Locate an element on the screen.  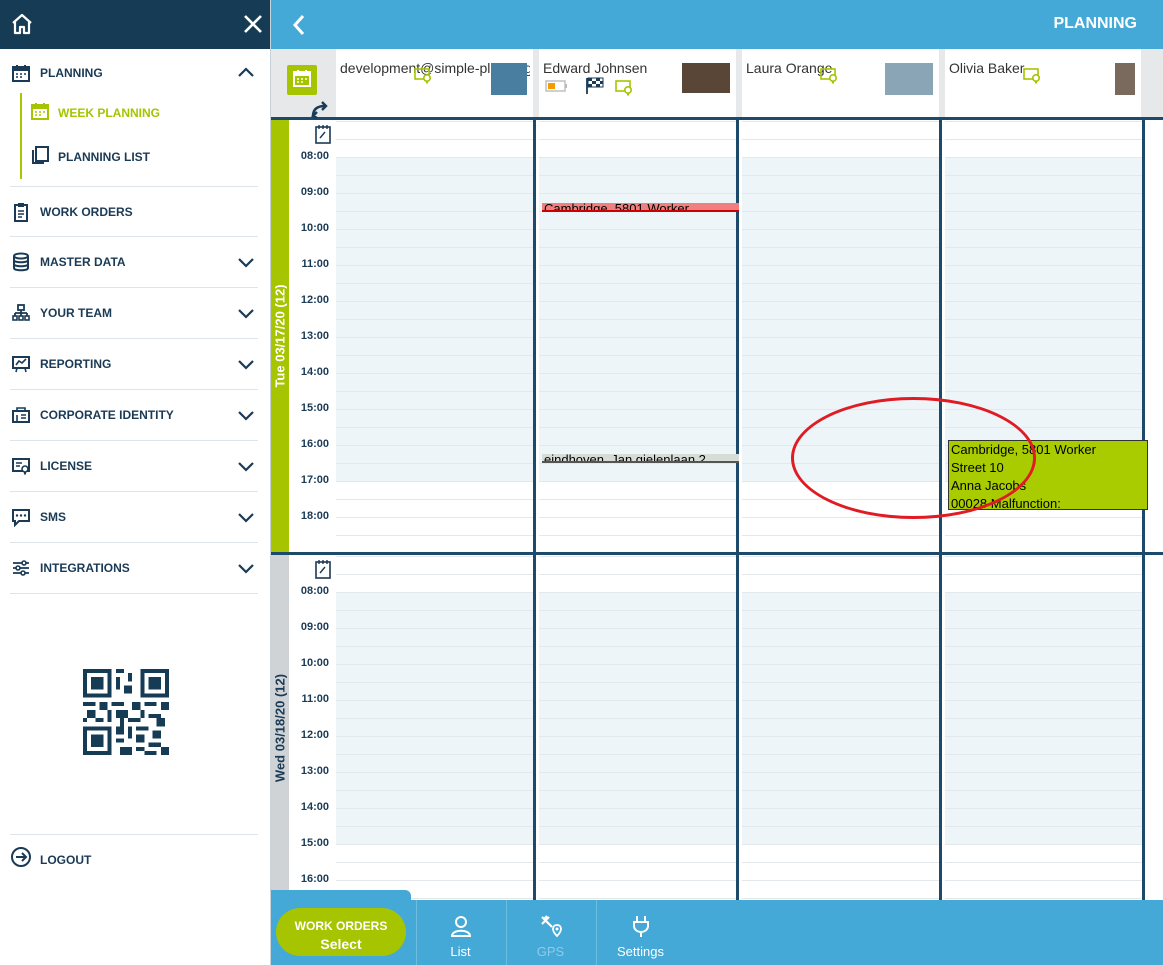
sidebar-item-work-orders: WORK ORDERS is located at coordinates (134, 211).